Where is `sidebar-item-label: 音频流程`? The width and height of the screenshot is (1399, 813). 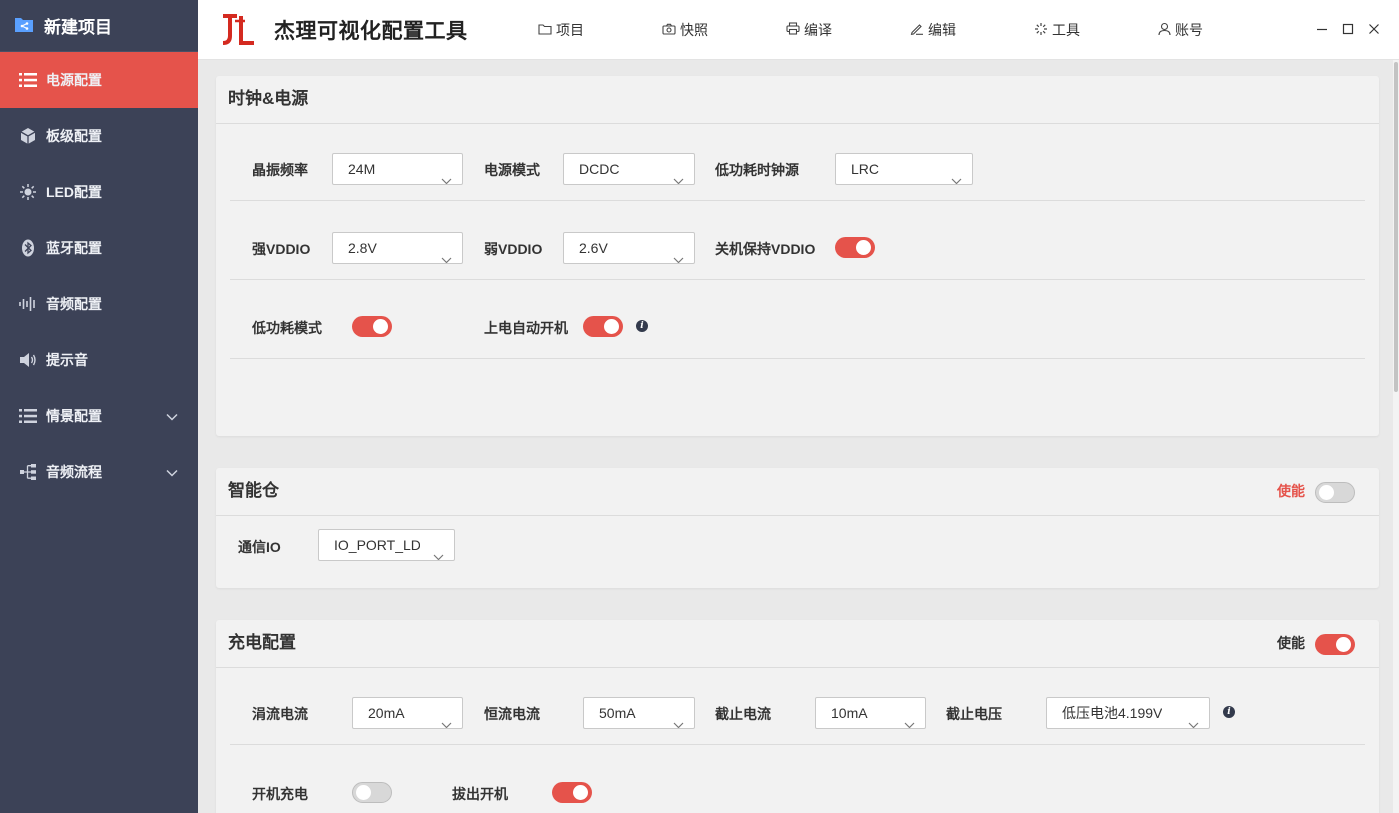
sidebar-item-label: 音频流程 is located at coordinates (74, 472).